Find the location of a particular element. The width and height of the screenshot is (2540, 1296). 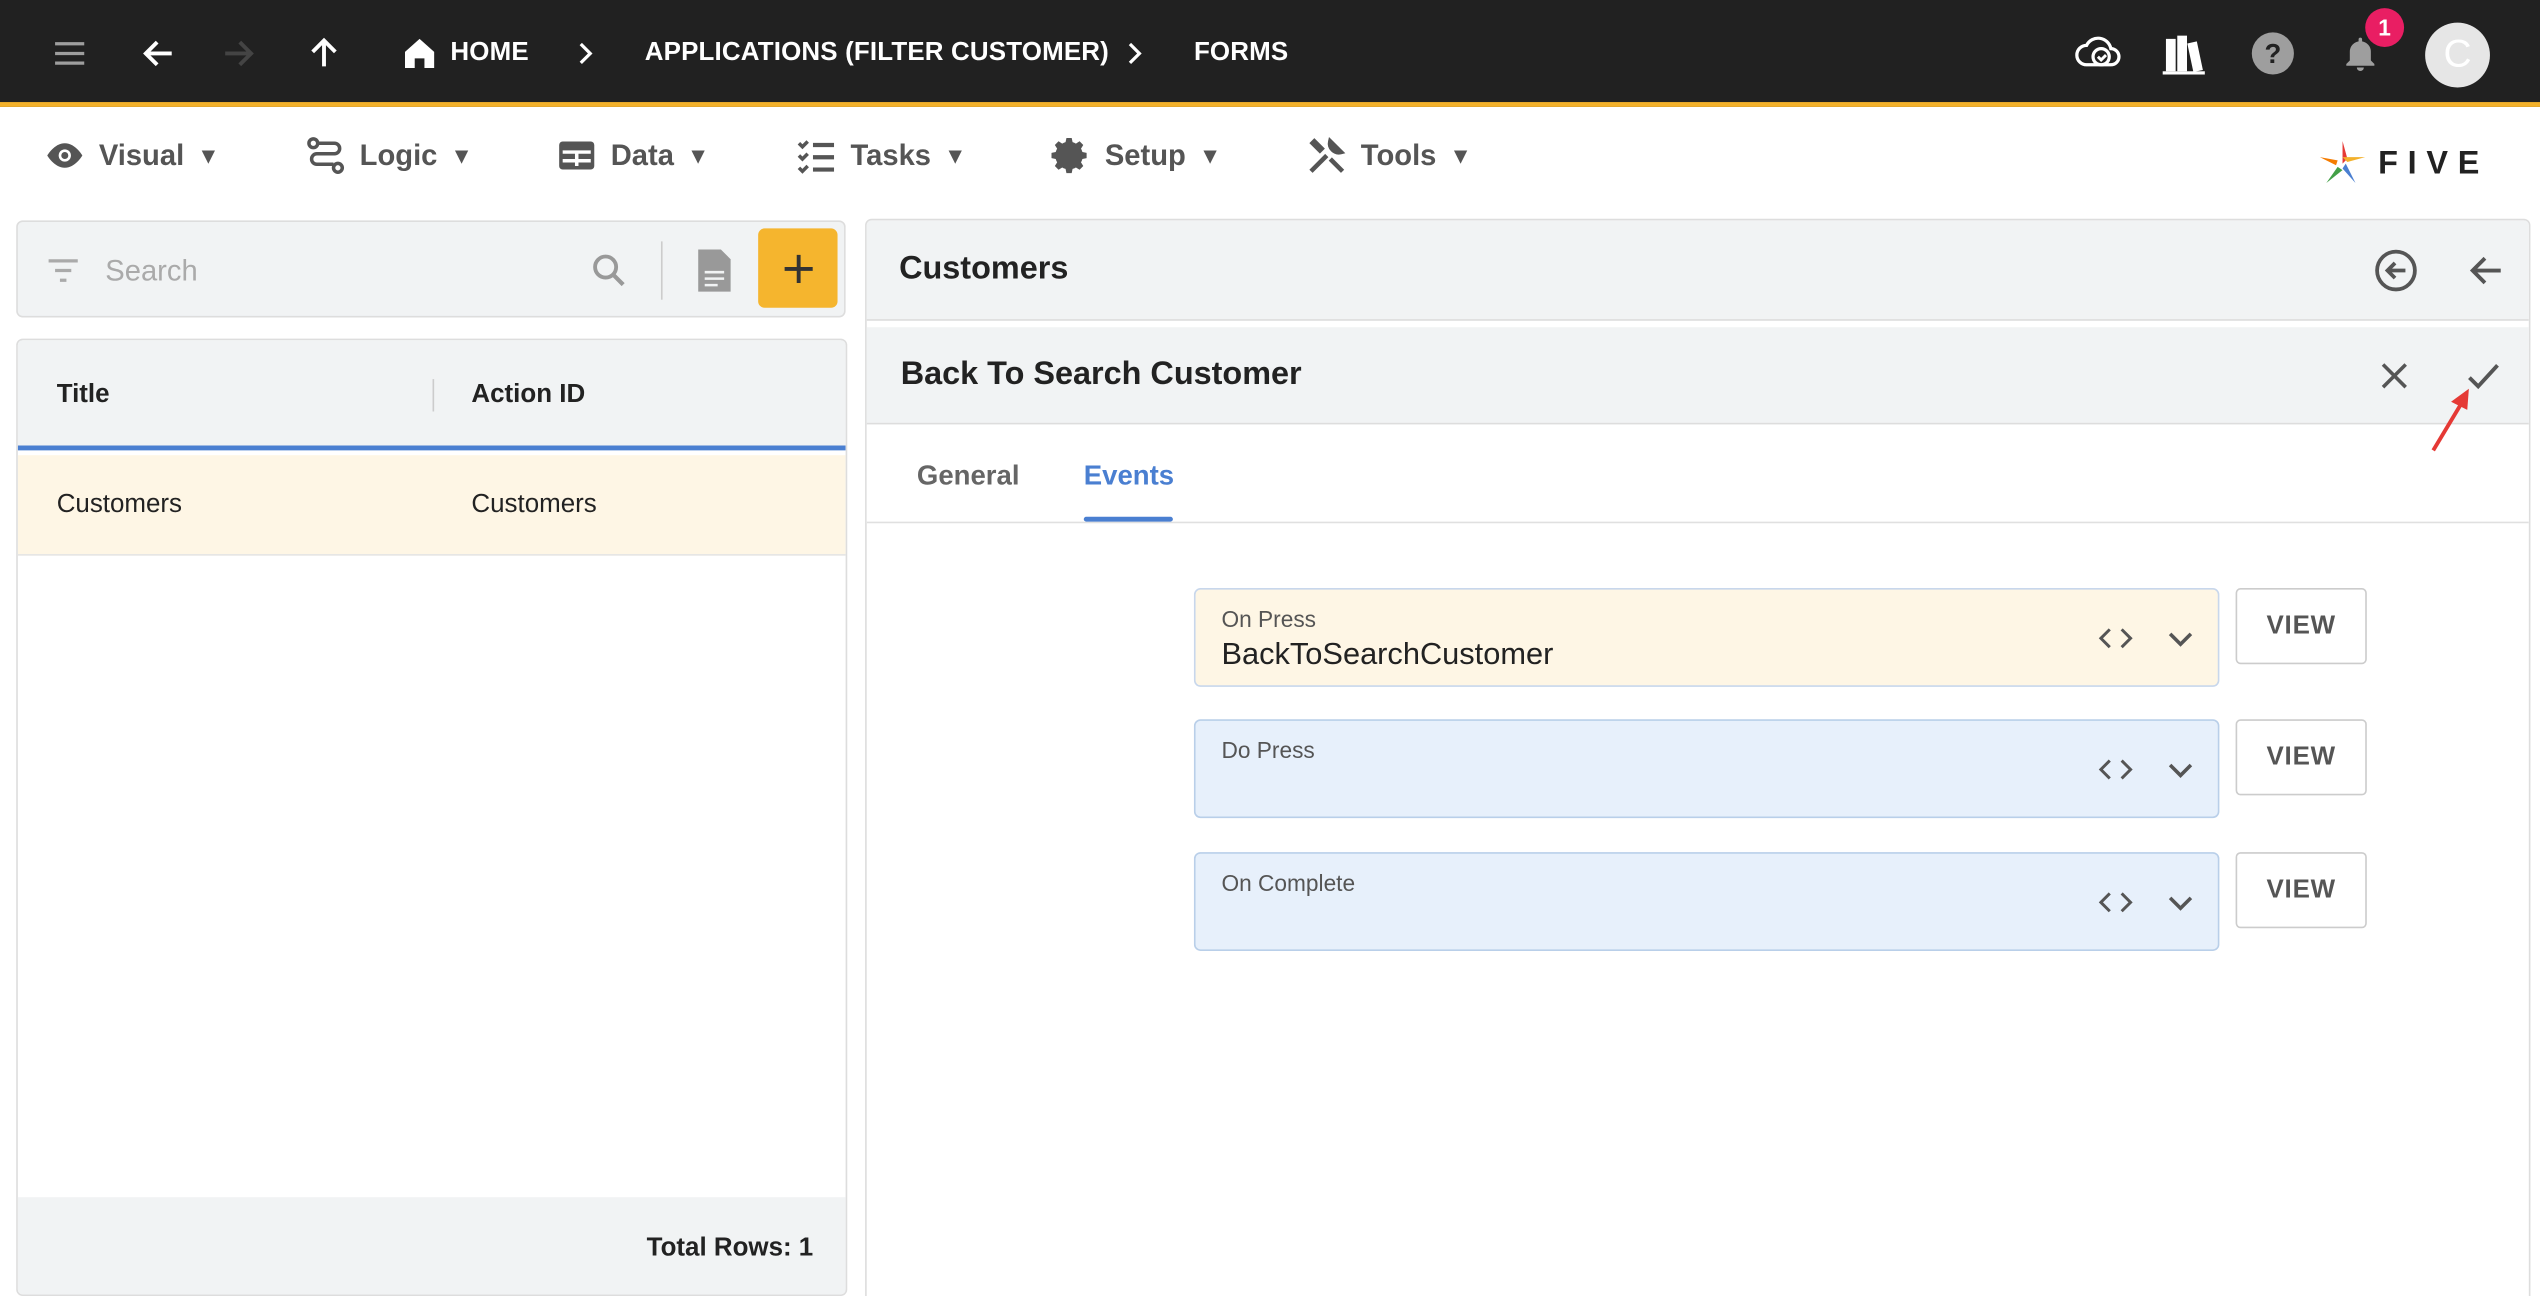

help-icon: ? is located at coordinates (2272, 53).